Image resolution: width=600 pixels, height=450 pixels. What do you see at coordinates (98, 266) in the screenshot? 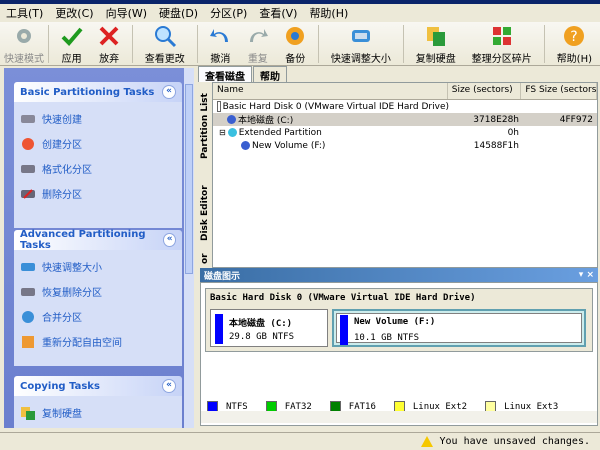
I see `task-quick-resize: 快速调整大小` at bounding box center [98, 266].